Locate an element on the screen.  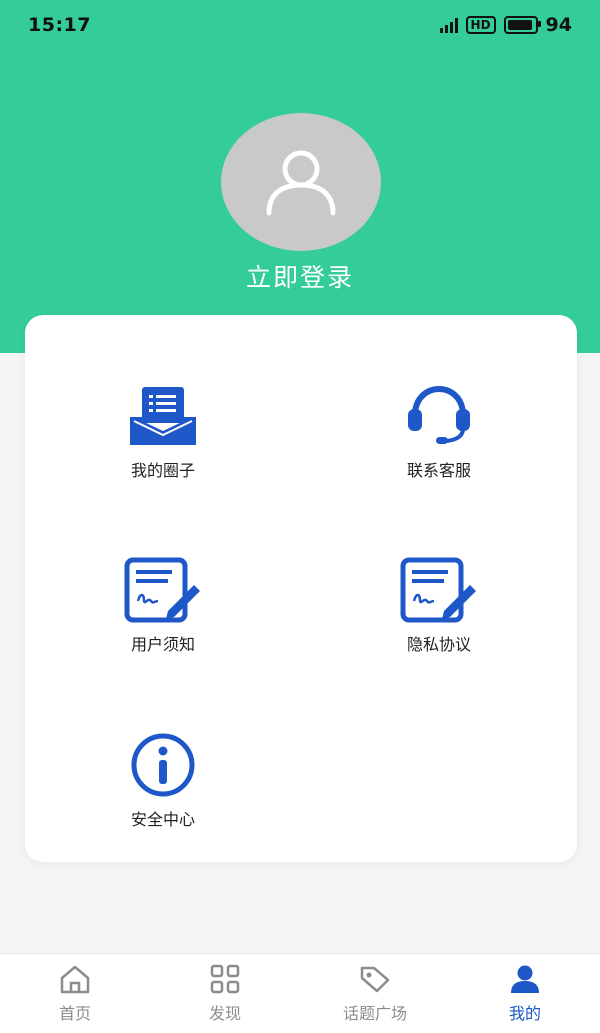
menu-item-my-circle: 我的圈子 is located at coordinates (163, 431).